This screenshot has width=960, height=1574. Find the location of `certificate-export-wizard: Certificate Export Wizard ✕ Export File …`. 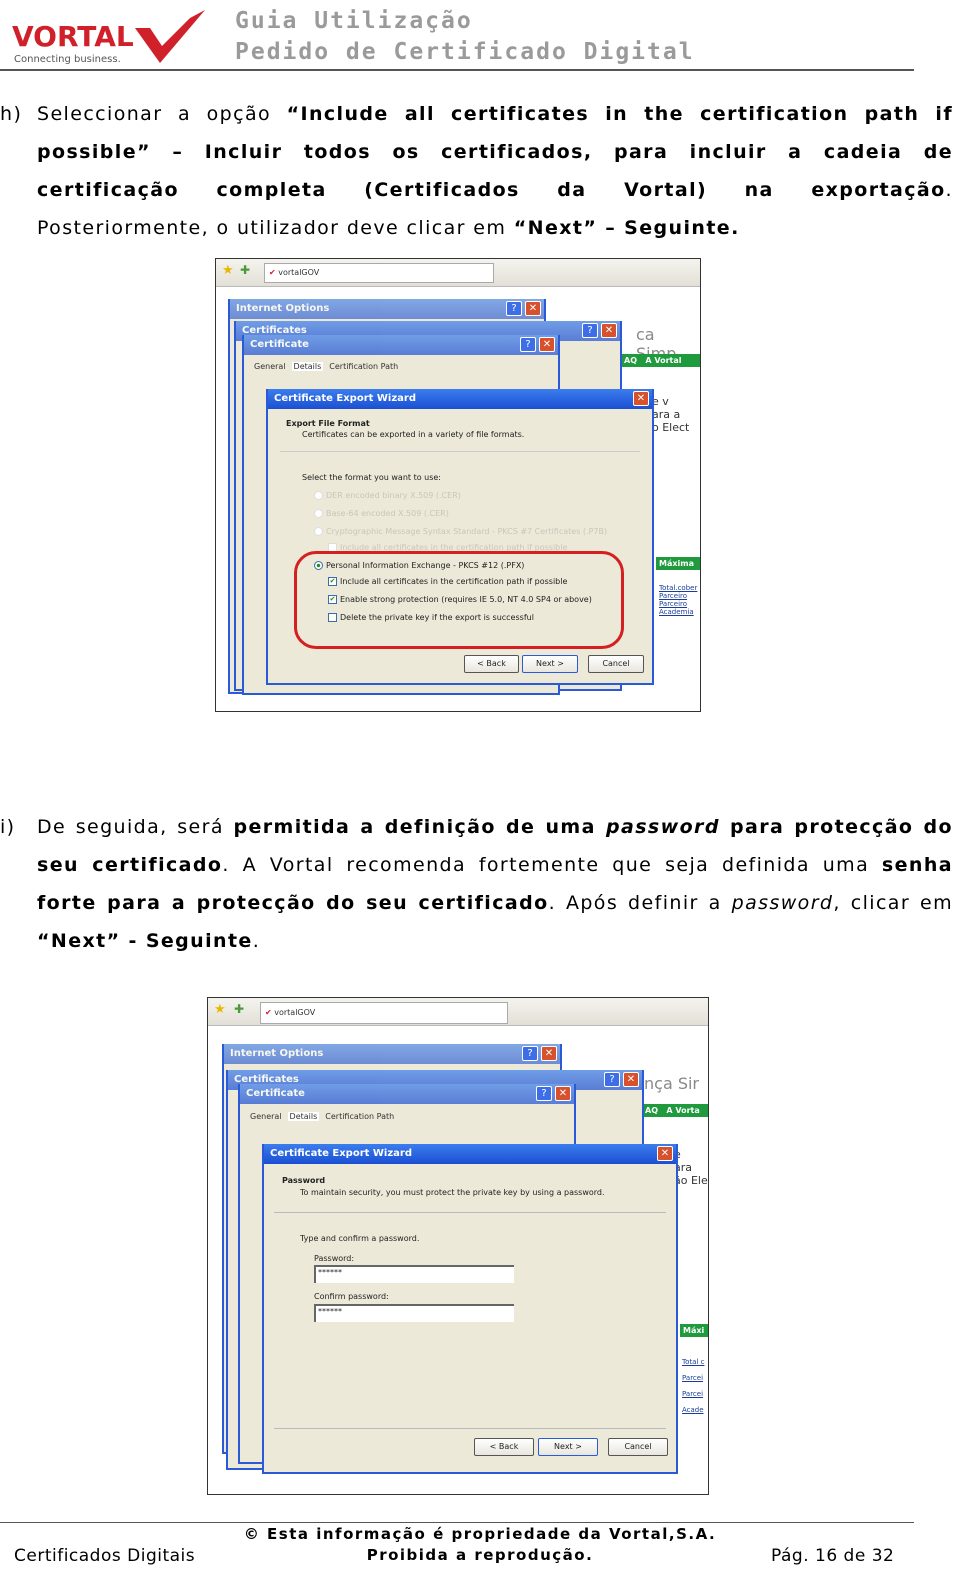

certificate-export-wizard: Certificate Export Wizard ✕ Export File … is located at coordinates (460, 537).